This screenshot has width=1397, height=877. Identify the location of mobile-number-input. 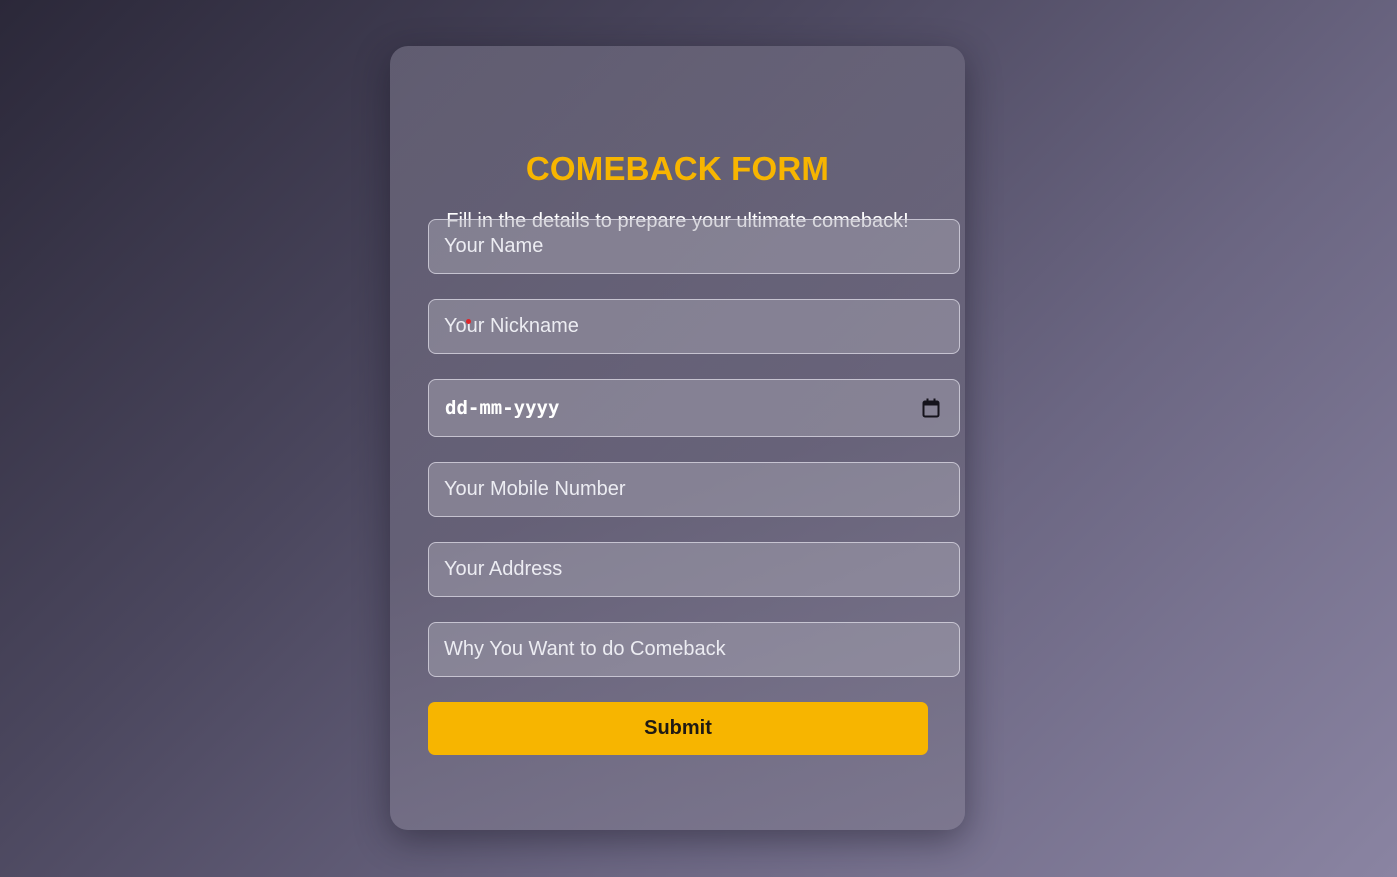
(694, 489).